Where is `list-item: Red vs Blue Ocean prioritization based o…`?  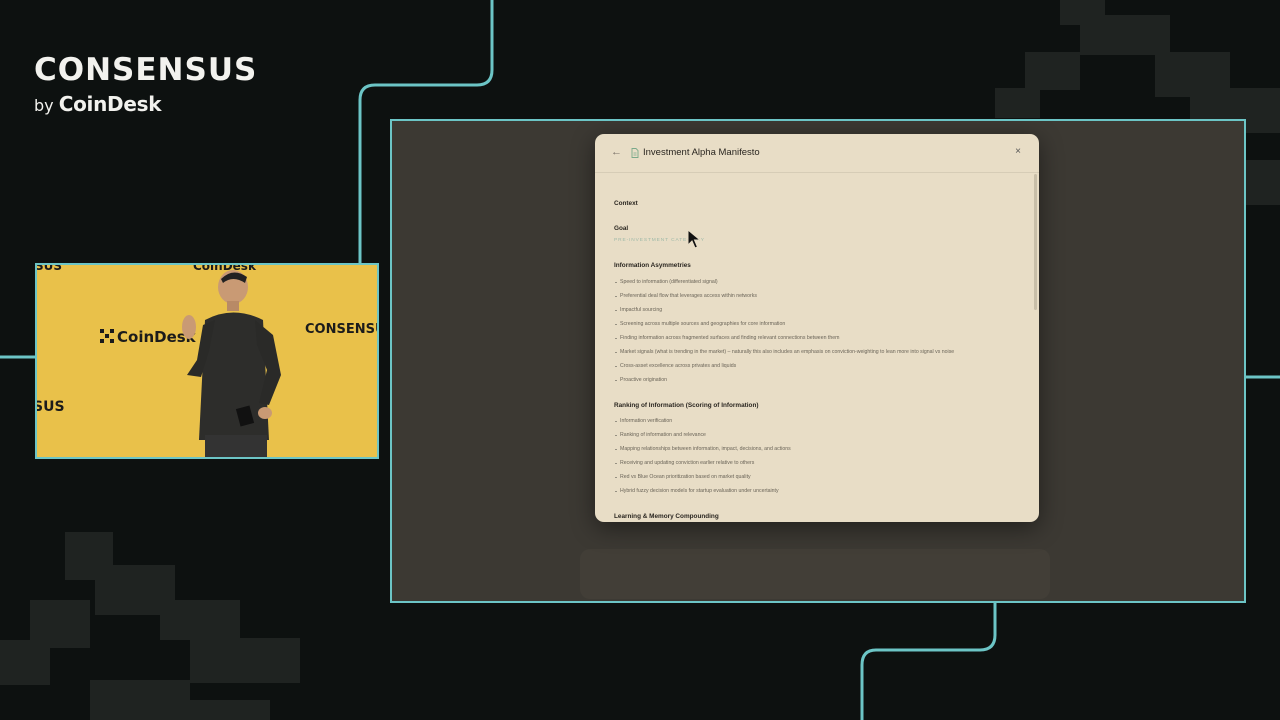
list-item: Red vs Blue Ocean prioritization based o… is located at coordinates (683, 477).